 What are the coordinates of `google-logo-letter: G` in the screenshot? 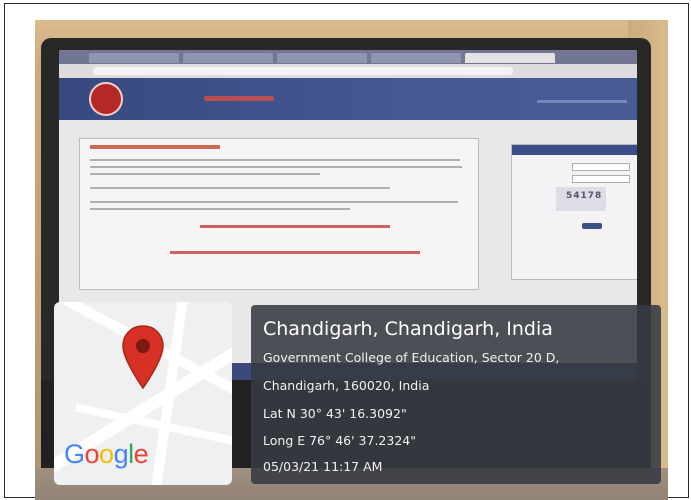 It's located at (74, 454).